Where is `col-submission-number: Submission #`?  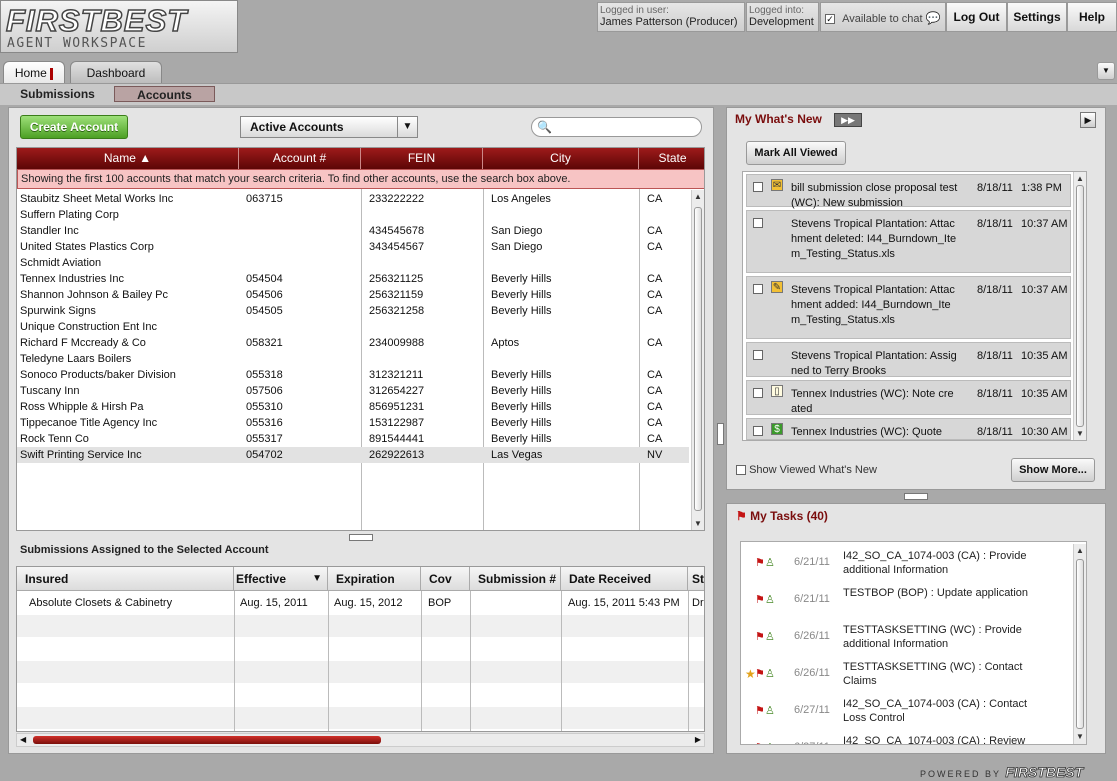
col-submission-number: Submission # is located at coordinates (515, 579).